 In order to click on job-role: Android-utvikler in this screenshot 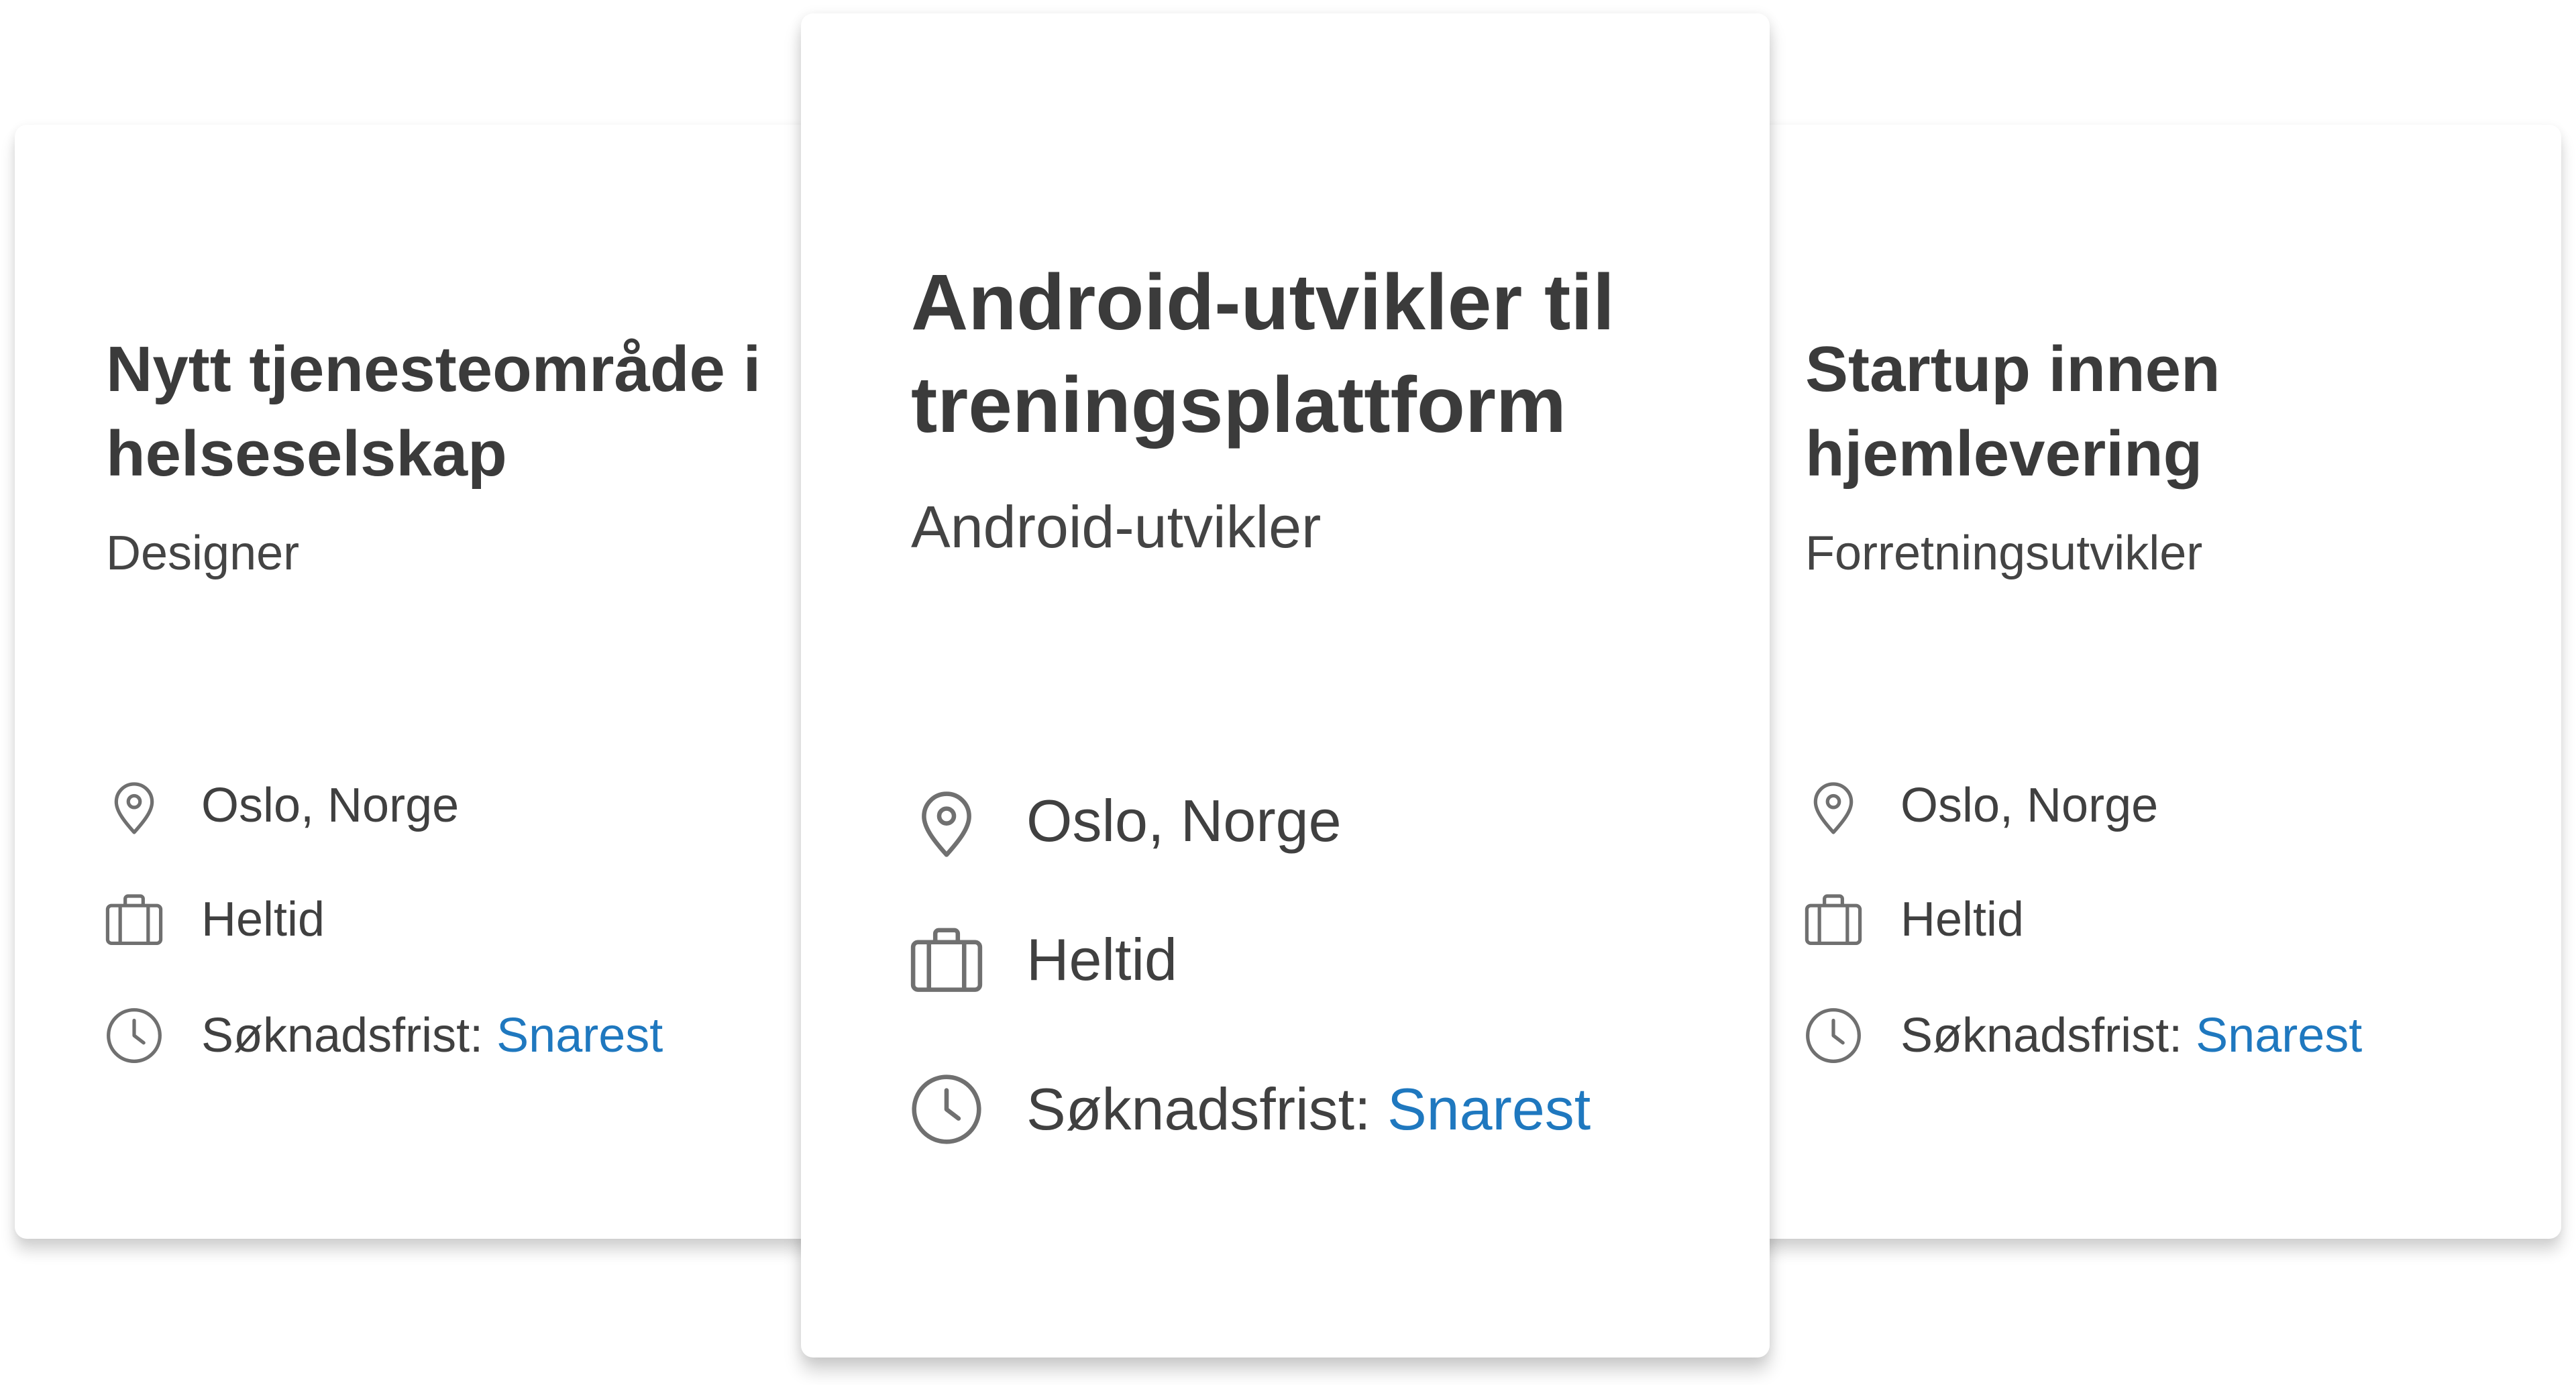, I will do `click(1116, 527)`.